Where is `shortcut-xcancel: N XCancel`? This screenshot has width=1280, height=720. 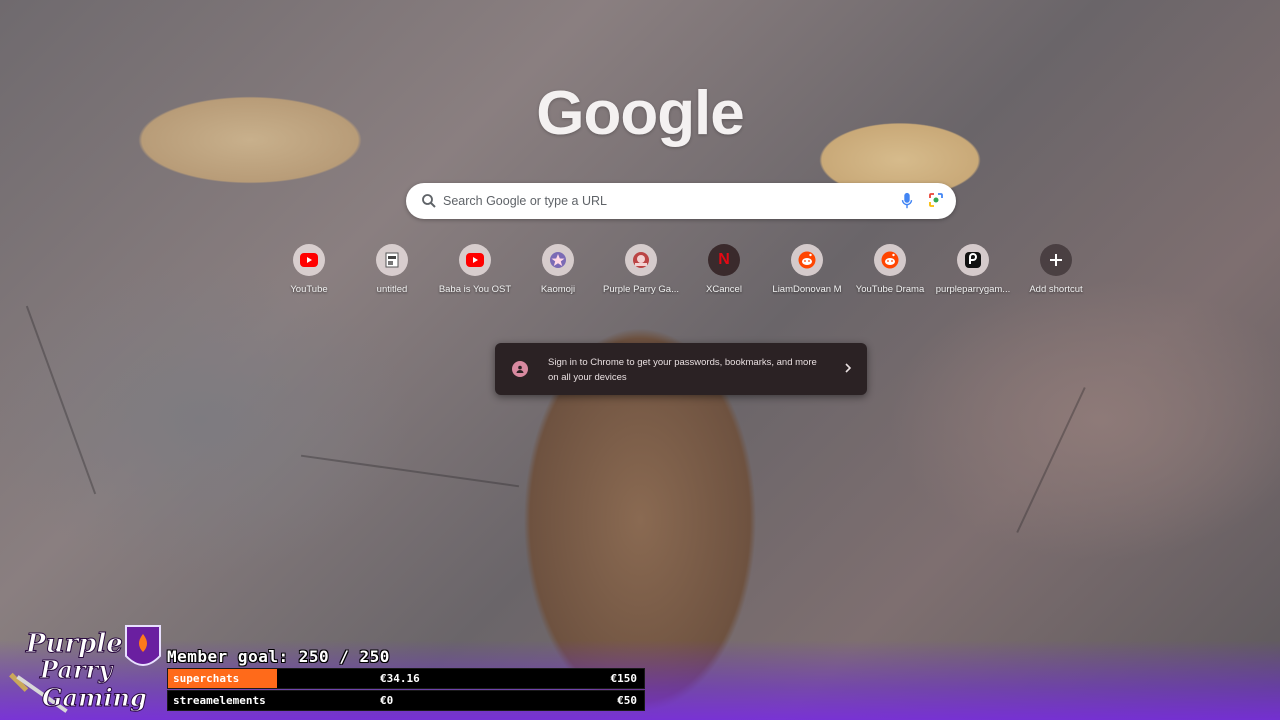 shortcut-xcancel: N XCancel is located at coordinates (724, 267).